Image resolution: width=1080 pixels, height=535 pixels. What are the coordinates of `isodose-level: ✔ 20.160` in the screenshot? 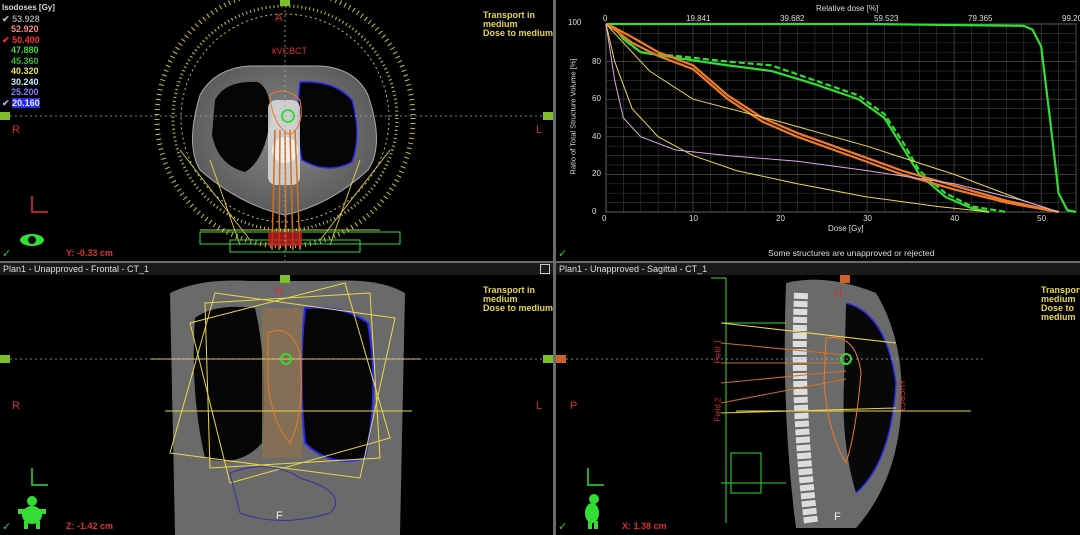 It's located at (28, 103).